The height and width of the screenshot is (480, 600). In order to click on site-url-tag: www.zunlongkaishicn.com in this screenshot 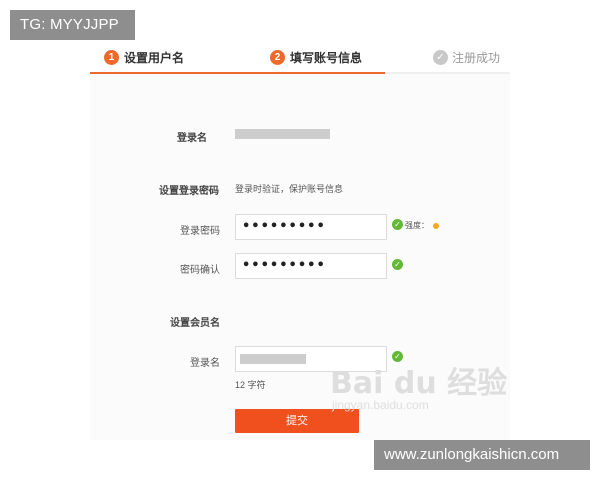, I will do `click(482, 455)`.